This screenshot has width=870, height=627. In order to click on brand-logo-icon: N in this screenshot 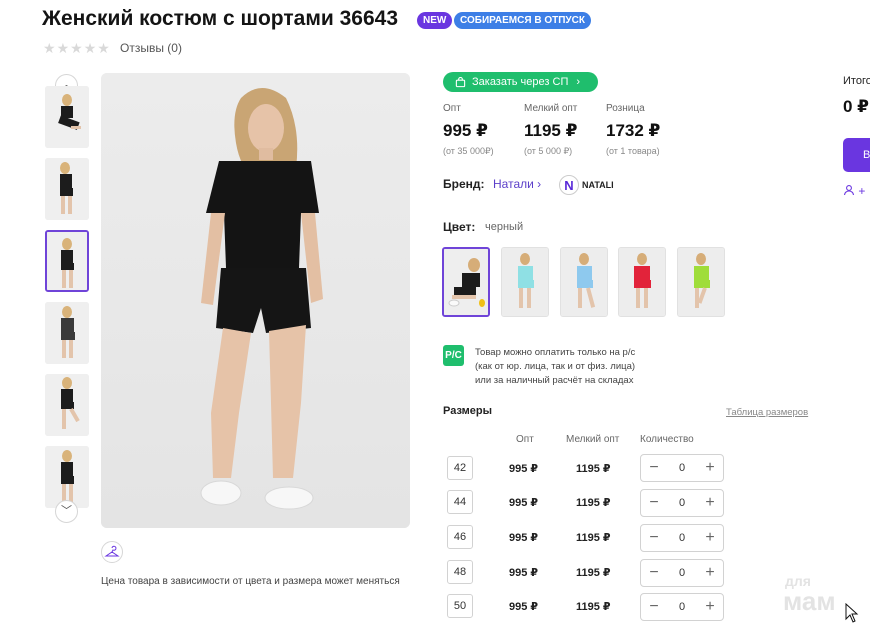, I will do `click(568, 185)`.